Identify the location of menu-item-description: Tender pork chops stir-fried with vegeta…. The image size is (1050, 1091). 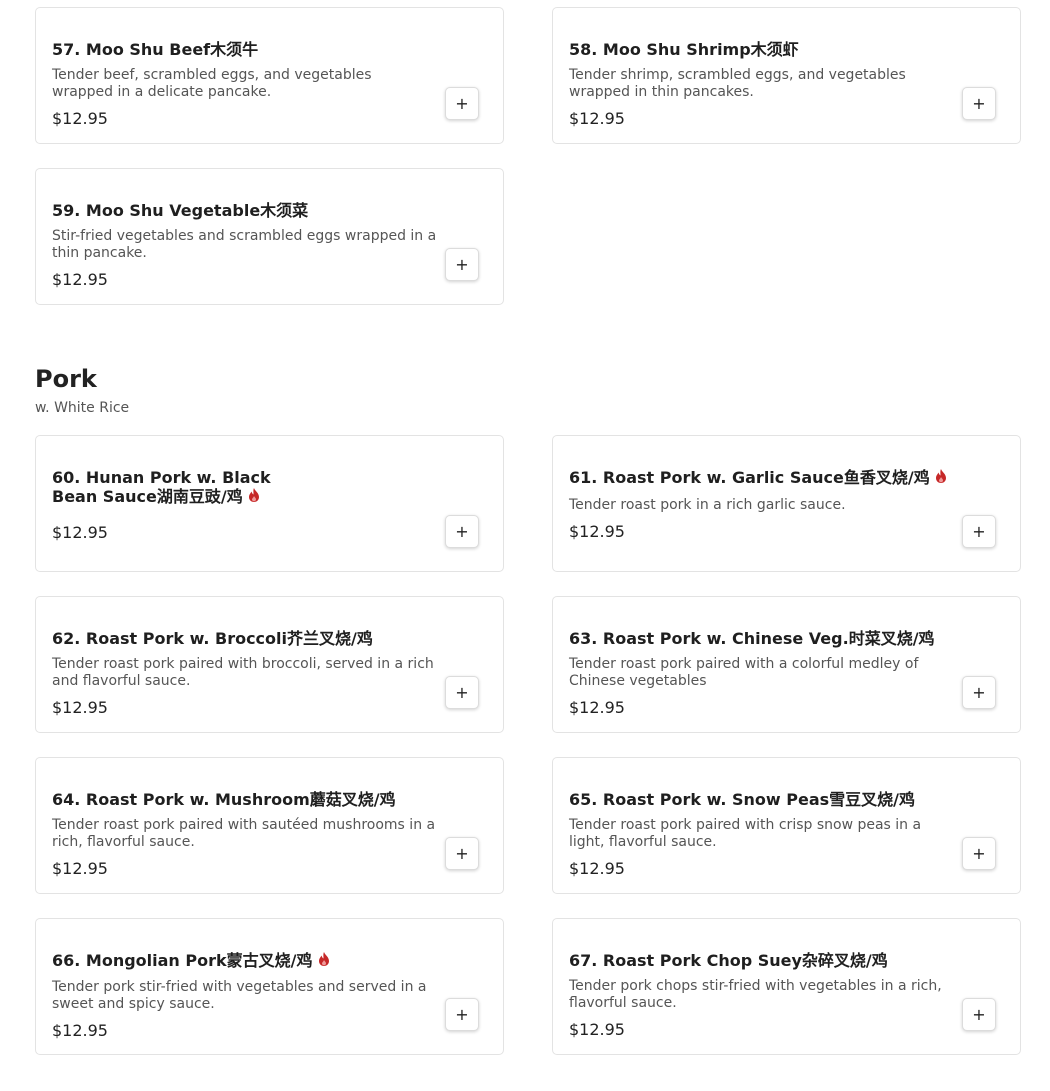
(755, 994).